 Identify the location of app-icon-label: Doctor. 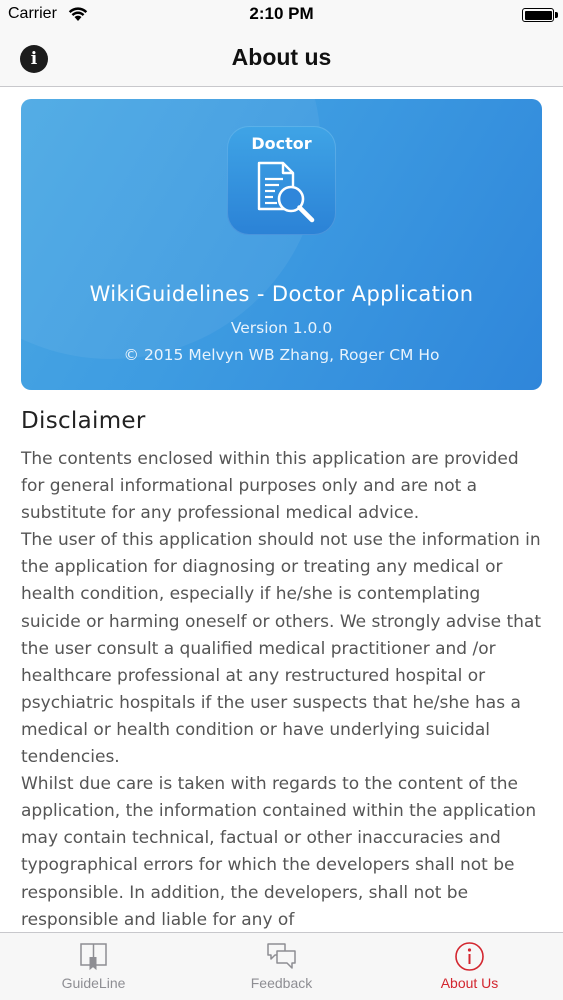
(281, 143).